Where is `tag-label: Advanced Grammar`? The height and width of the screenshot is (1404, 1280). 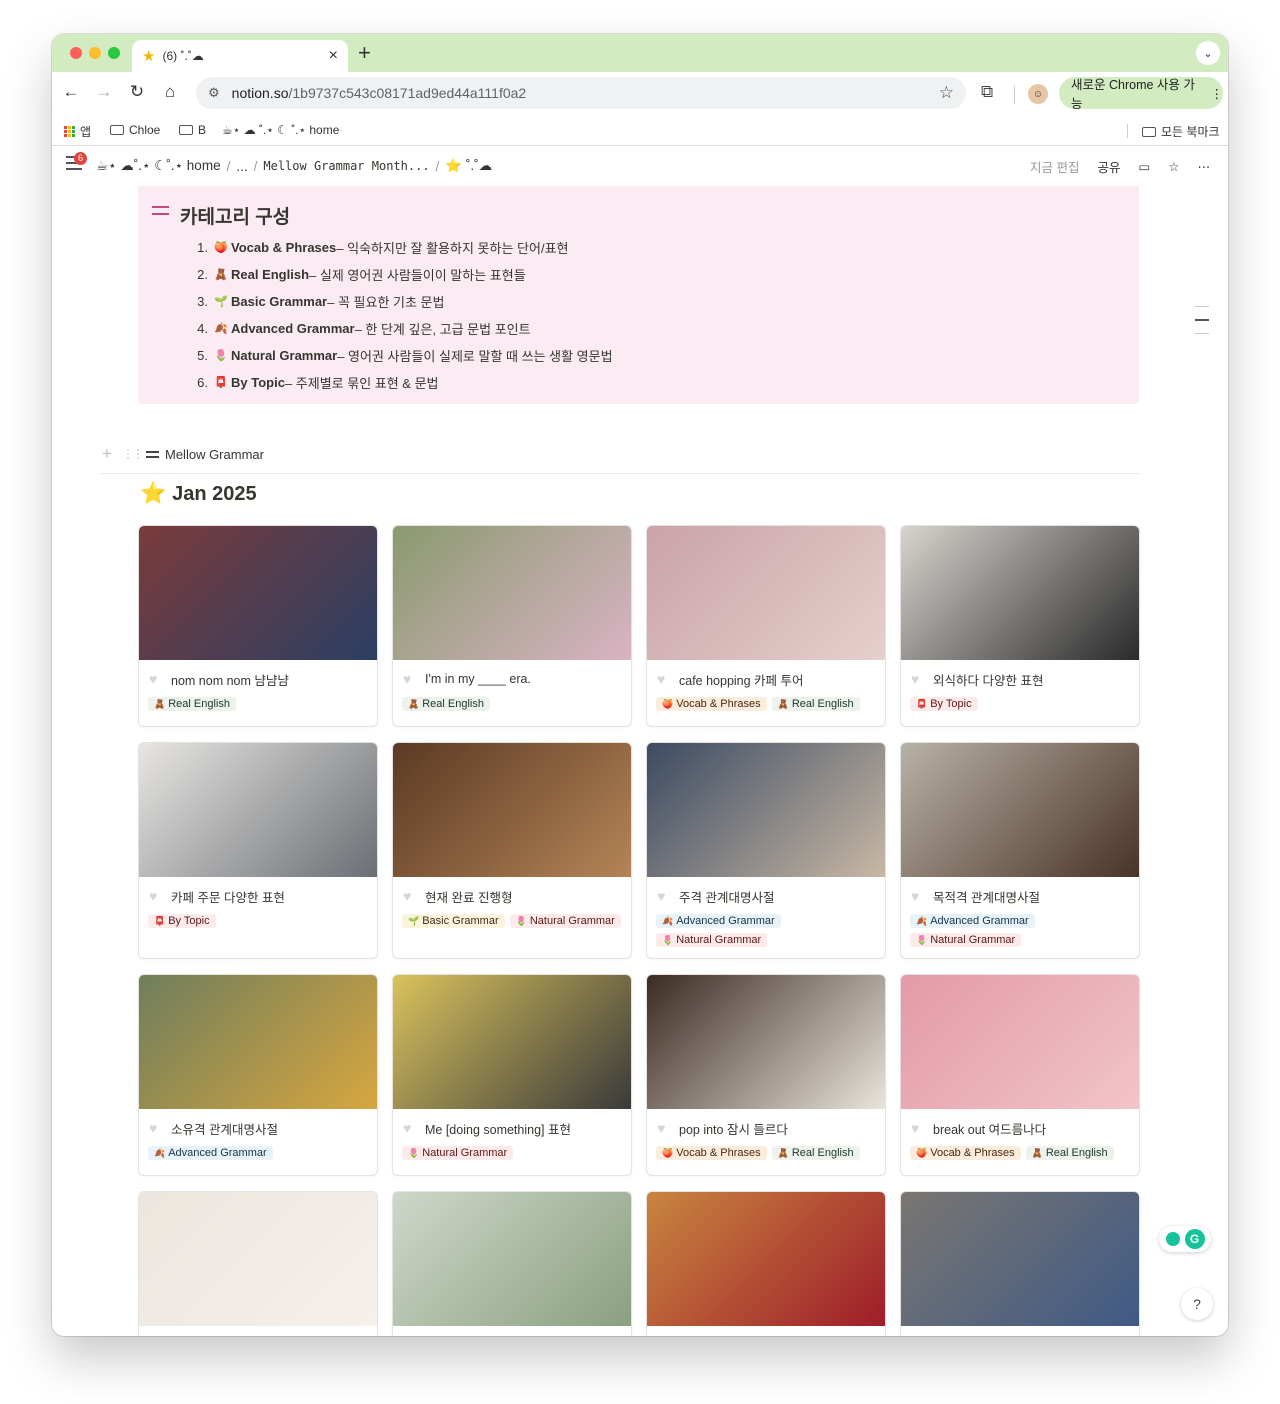
tag-label: Advanced Grammar is located at coordinates (979, 921).